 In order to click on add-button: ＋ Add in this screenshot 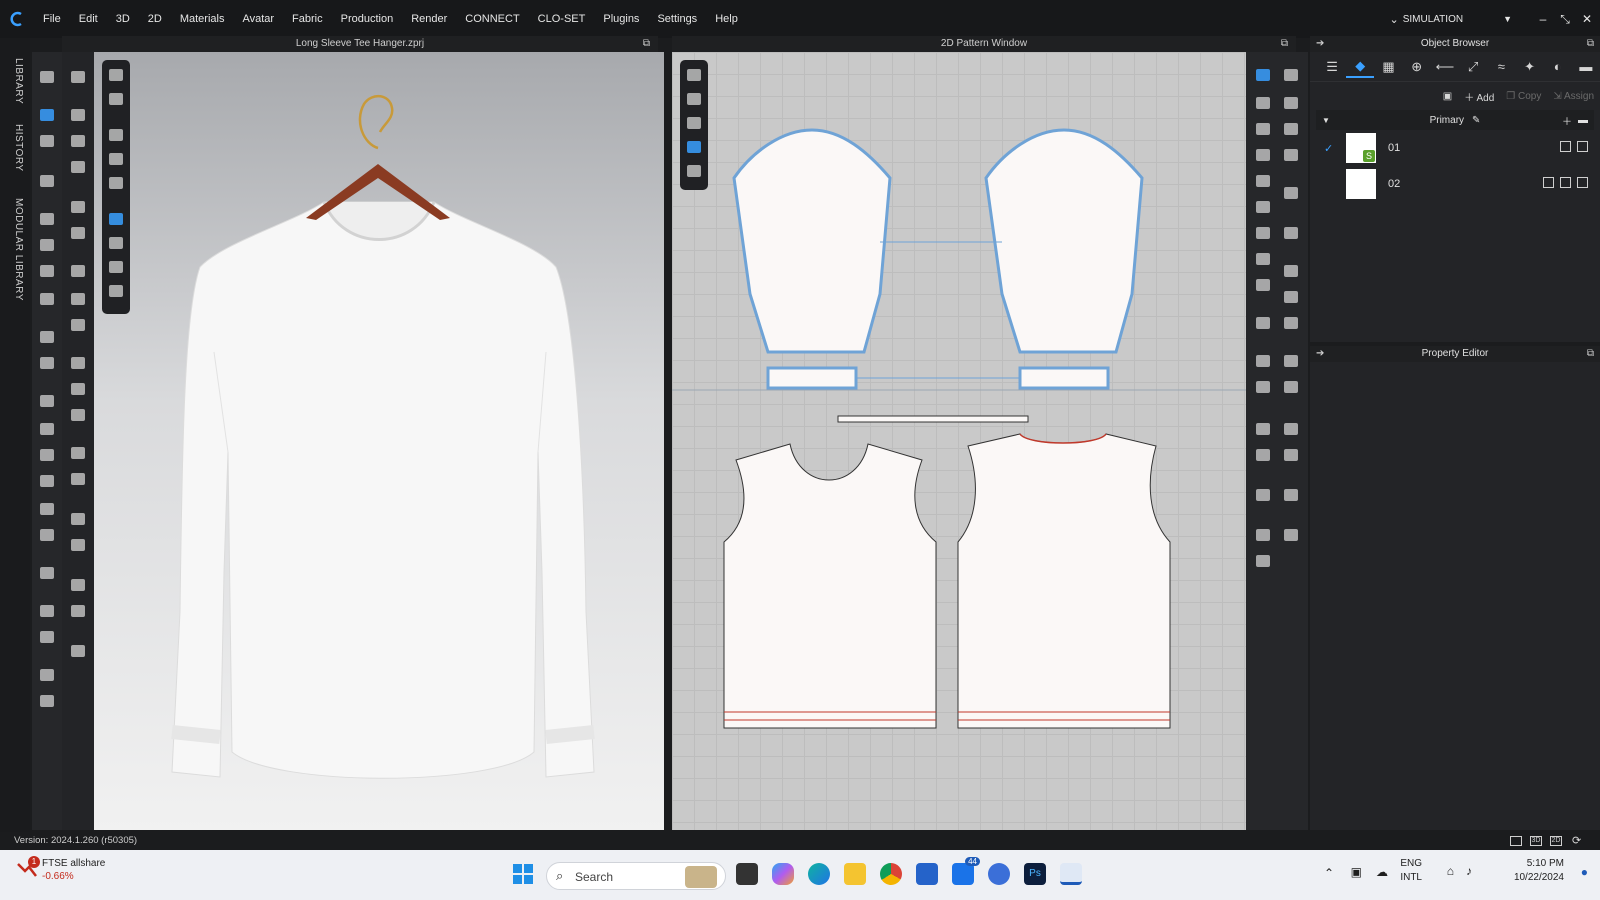, I will do `click(1479, 96)`.